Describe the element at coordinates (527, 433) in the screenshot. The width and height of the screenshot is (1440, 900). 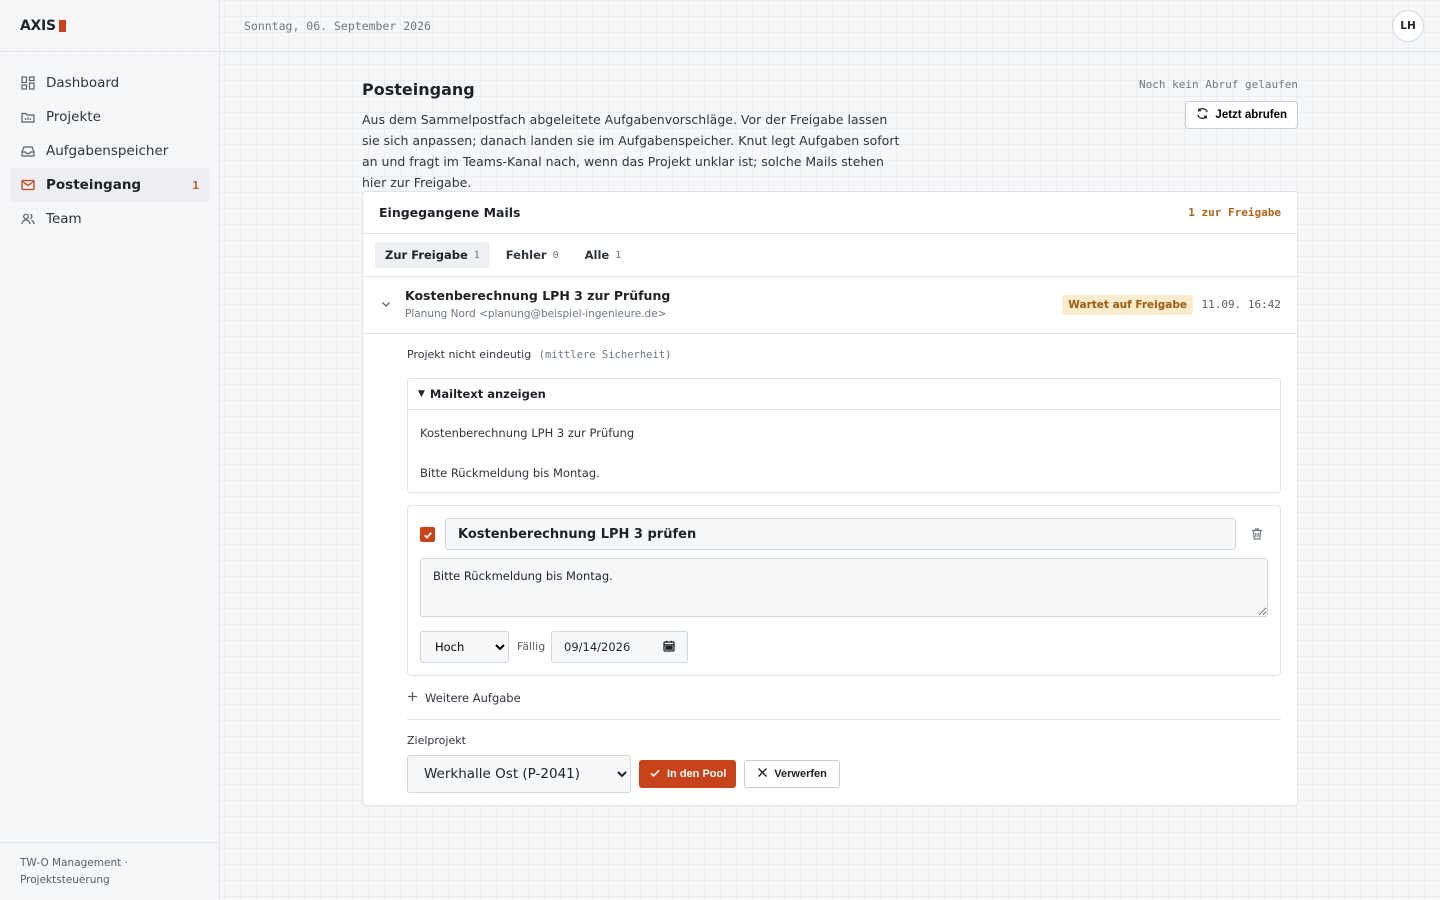
I see `mail-body-line: Kostenberechnung LPH 3 zur Prüfung` at that location.